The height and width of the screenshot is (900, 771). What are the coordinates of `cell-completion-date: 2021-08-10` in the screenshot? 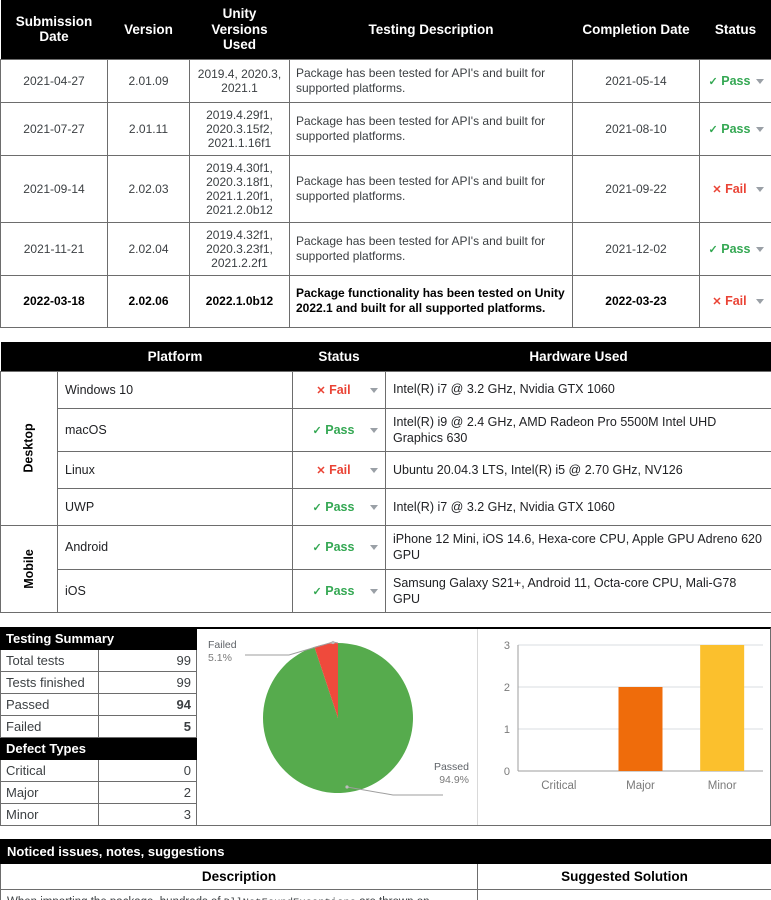 It's located at (636, 128).